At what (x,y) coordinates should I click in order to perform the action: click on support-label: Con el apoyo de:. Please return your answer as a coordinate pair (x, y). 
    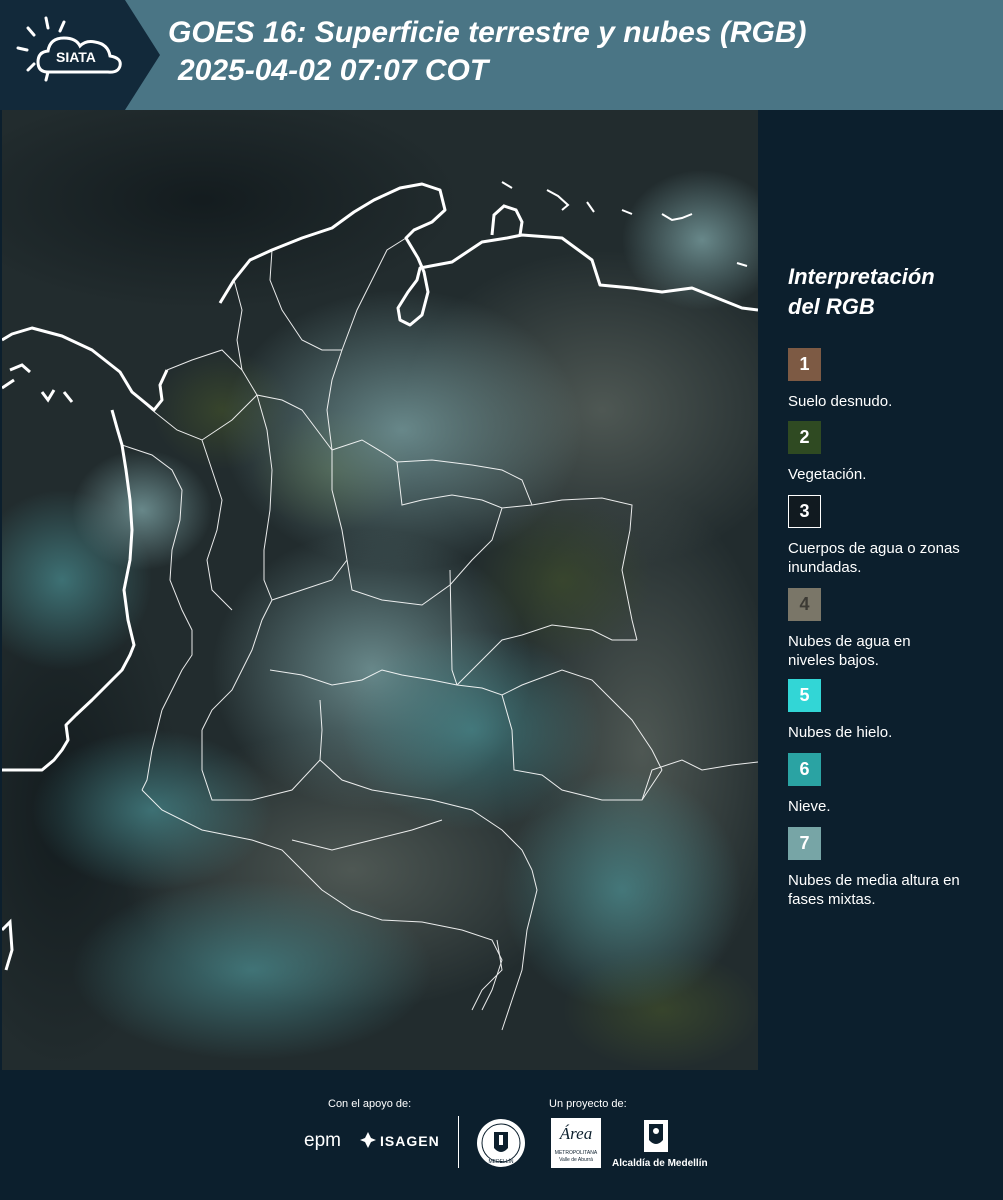
    Looking at the image, I should click on (370, 1104).